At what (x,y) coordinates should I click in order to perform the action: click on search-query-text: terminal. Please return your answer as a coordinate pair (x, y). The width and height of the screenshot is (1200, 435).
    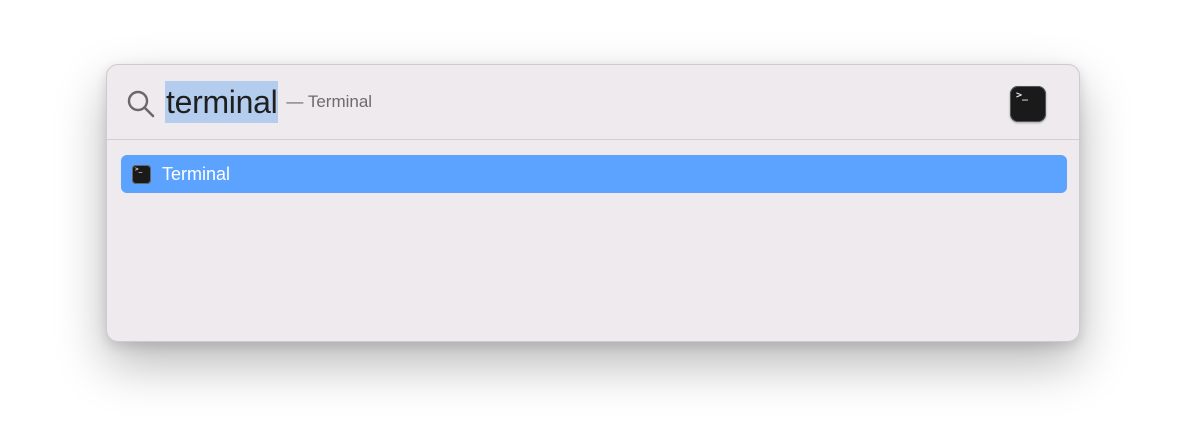
    Looking at the image, I should click on (222, 102).